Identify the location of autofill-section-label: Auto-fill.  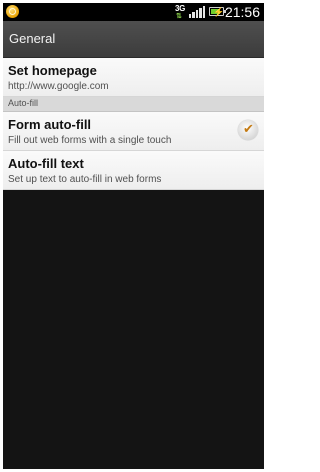
(23, 103).